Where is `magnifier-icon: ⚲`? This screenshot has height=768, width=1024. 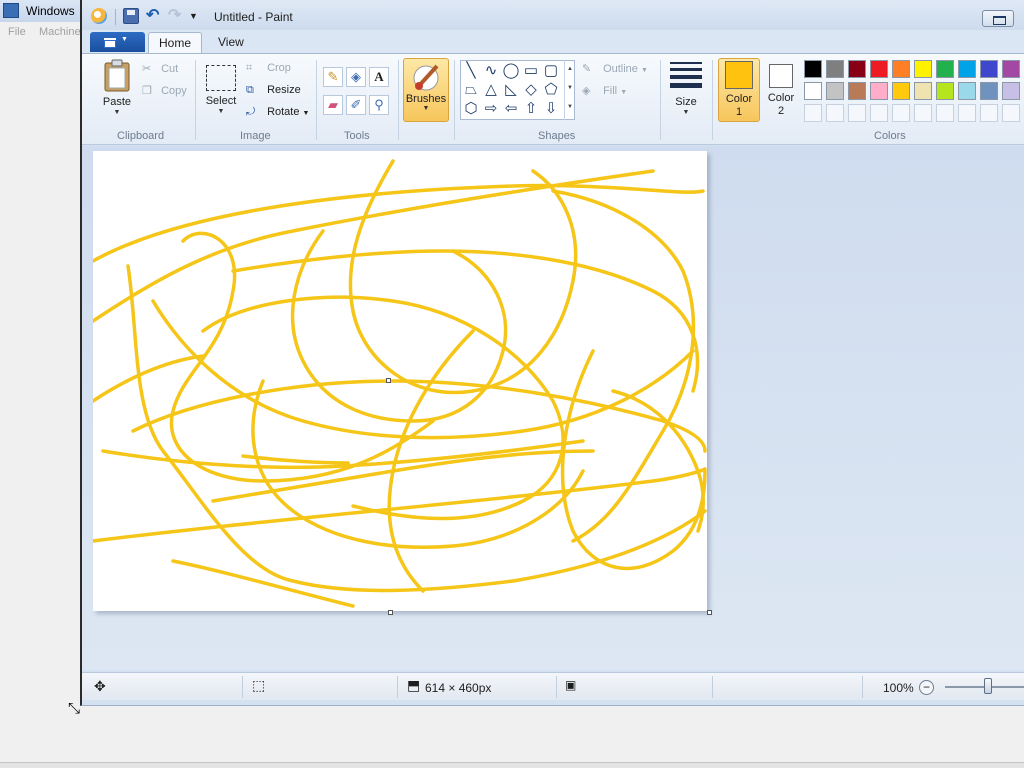
magnifier-icon: ⚲ is located at coordinates (379, 105).